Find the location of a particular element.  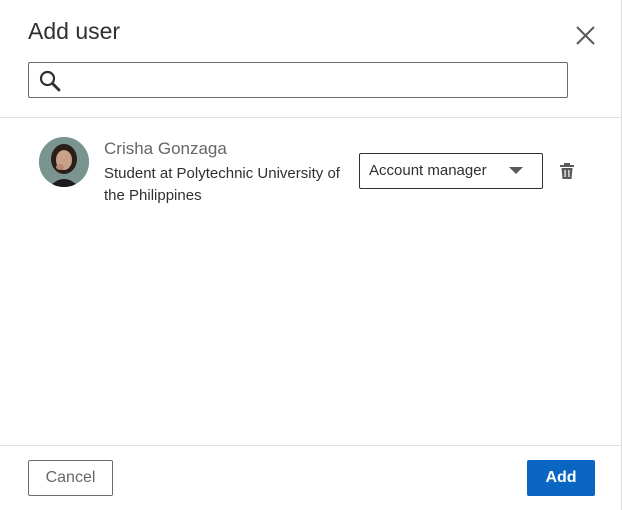

search-box is located at coordinates (298, 80).